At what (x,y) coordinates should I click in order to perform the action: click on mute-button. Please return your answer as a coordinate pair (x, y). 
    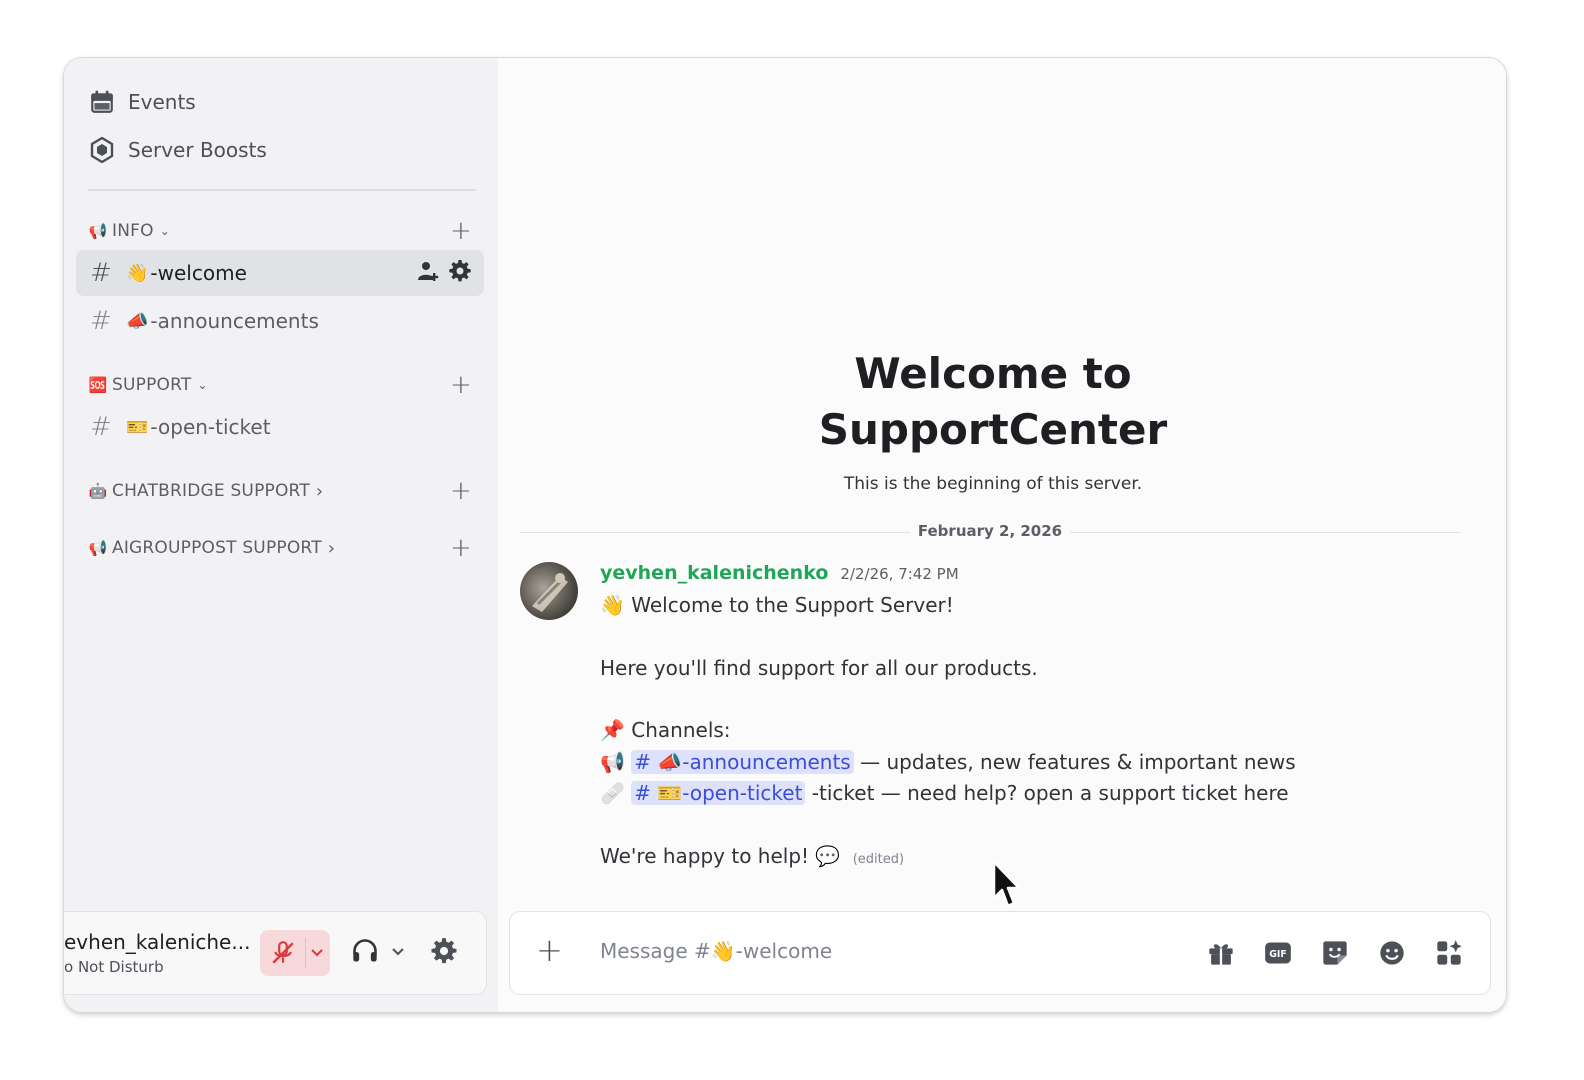
    Looking at the image, I should click on (295, 953).